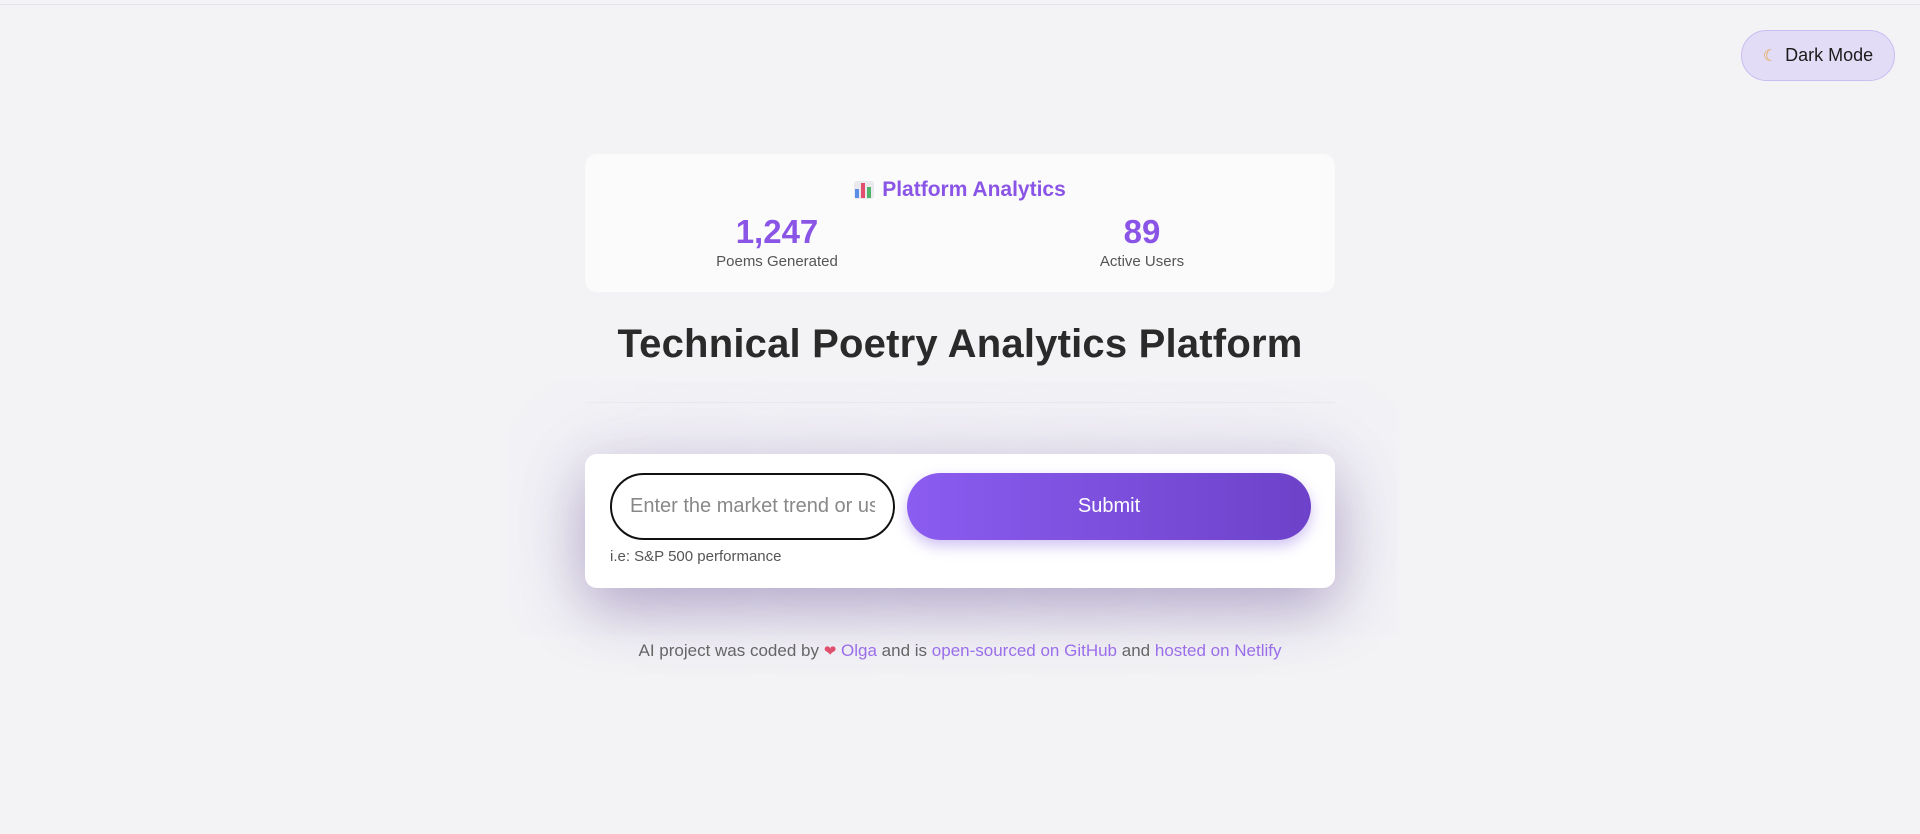  I want to click on github-link: open-sourced on GitHub, so click(1024, 650).